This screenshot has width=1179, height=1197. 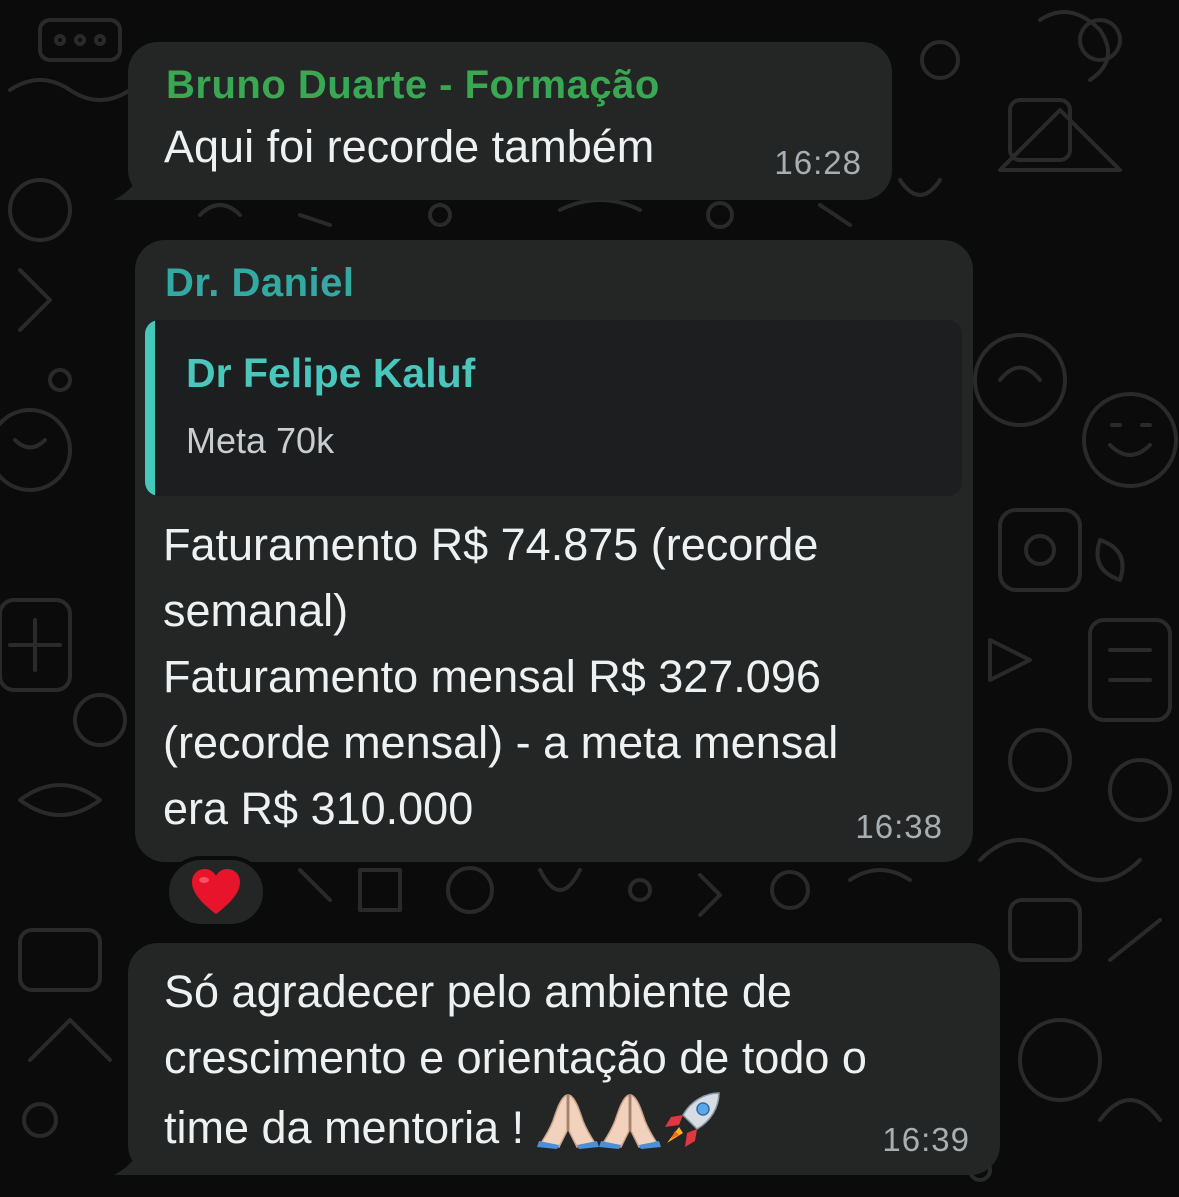 What do you see at coordinates (409, 146) in the screenshot?
I see `message-text: Aqui foi recorde também` at bounding box center [409, 146].